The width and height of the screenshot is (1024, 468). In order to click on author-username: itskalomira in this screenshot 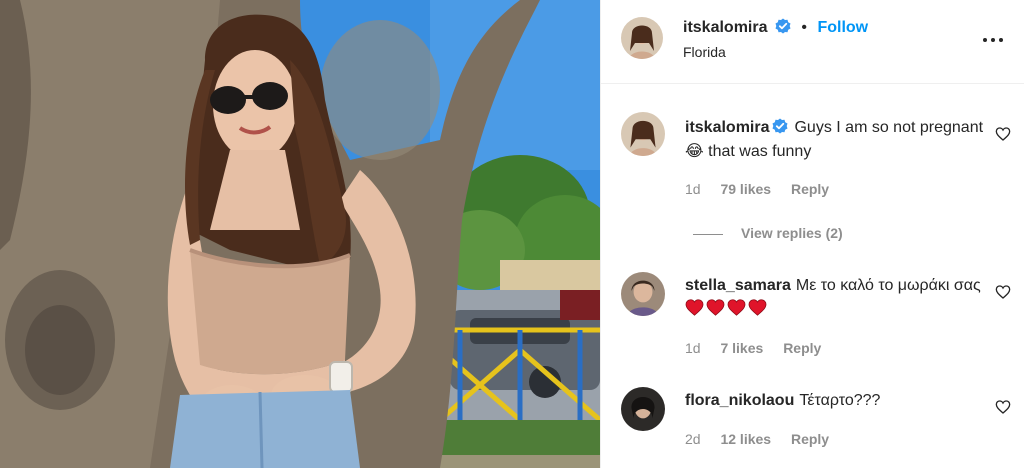, I will do `click(725, 27)`.